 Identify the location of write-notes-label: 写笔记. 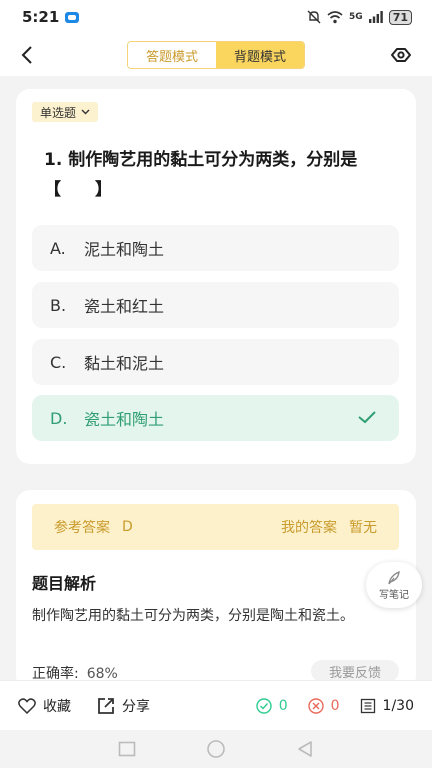
(394, 595).